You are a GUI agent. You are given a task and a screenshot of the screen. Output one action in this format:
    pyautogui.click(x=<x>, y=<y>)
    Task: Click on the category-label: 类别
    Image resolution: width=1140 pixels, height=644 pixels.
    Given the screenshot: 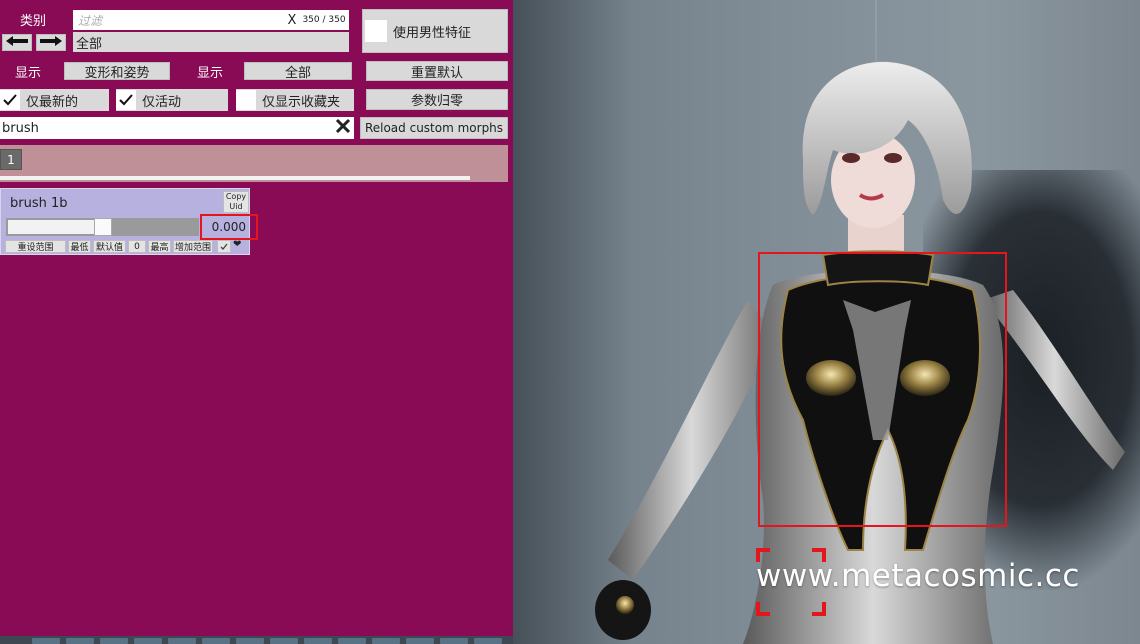 What is the action you would take?
    pyautogui.click(x=32, y=21)
    